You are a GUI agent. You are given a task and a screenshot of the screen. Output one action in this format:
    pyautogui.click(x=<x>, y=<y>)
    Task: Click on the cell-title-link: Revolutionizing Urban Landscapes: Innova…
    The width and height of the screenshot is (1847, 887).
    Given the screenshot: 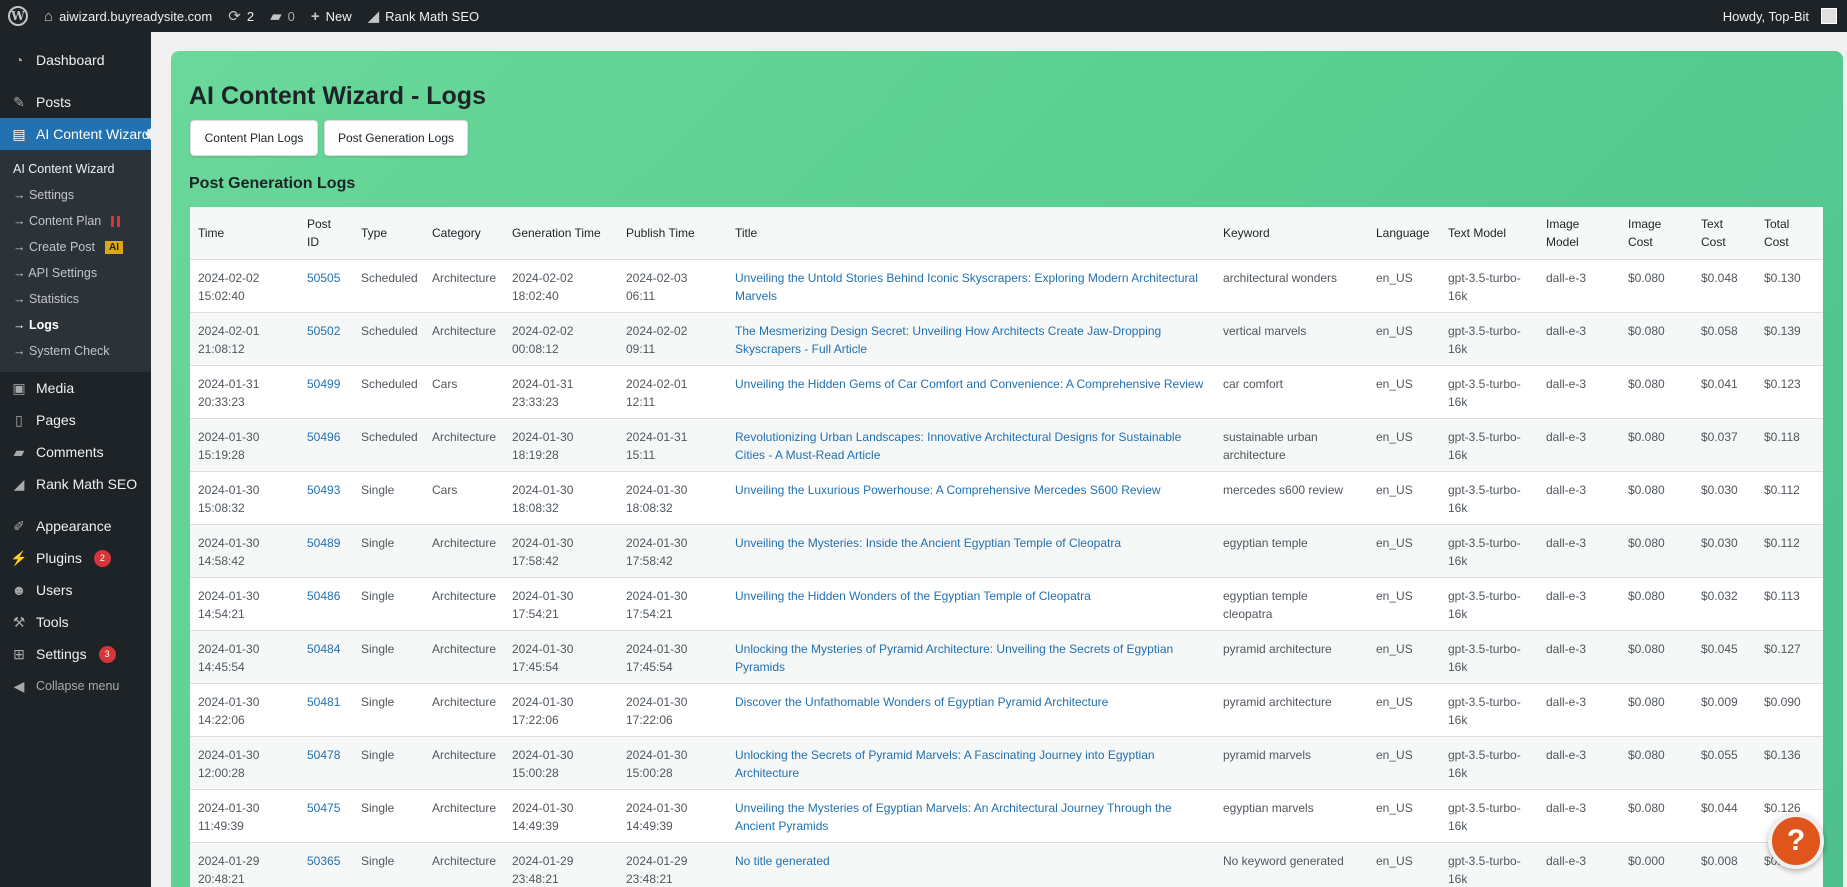 What is the action you would take?
    pyautogui.click(x=971, y=445)
    